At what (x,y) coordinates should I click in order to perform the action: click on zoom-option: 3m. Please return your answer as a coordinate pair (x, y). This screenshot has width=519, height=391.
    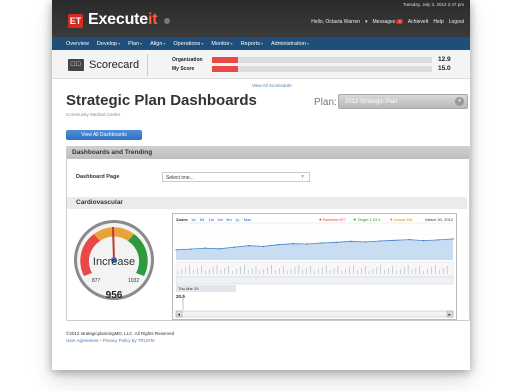
    Looking at the image, I should click on (220, 219).